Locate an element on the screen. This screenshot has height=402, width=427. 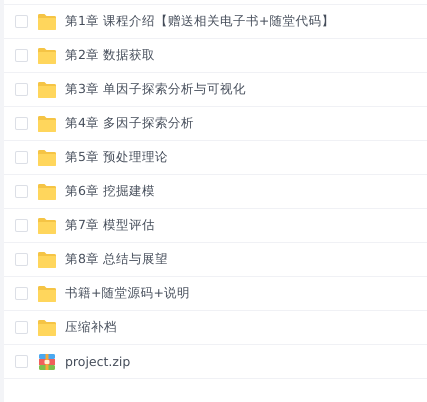
archive-icon is located at coordinates (47, 361).